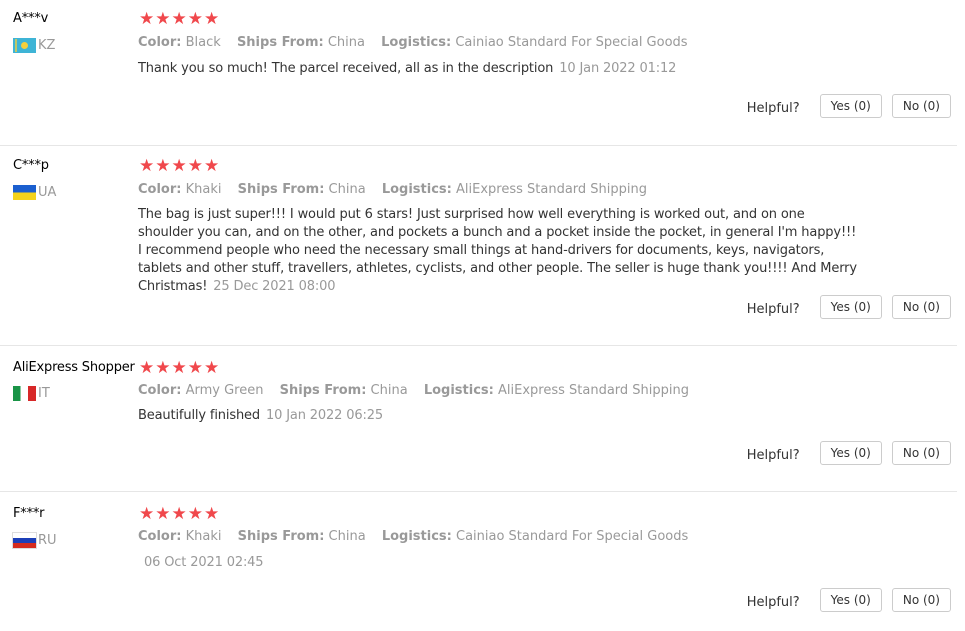 The width and height of the screenshot is (965, 631). Describe the element at coordinates (31, 18) in the screenshot. I see `reviewer-name: A***v` at that location.